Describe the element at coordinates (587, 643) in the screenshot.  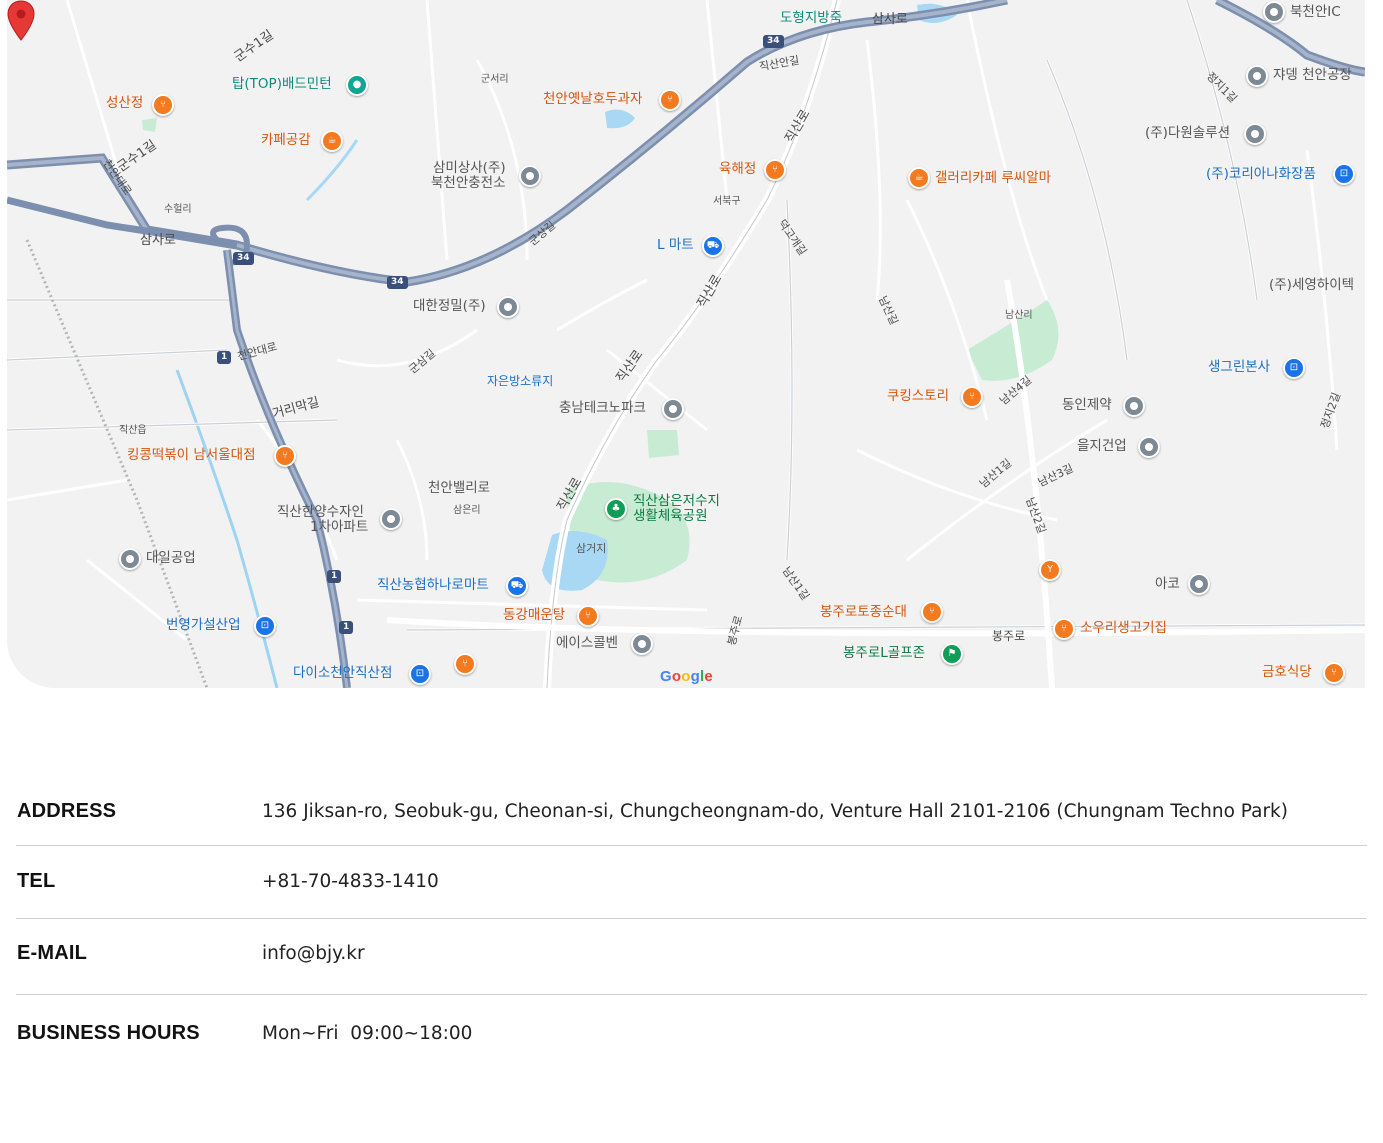
I see `poi-label: 에이스콜벤` at that location.